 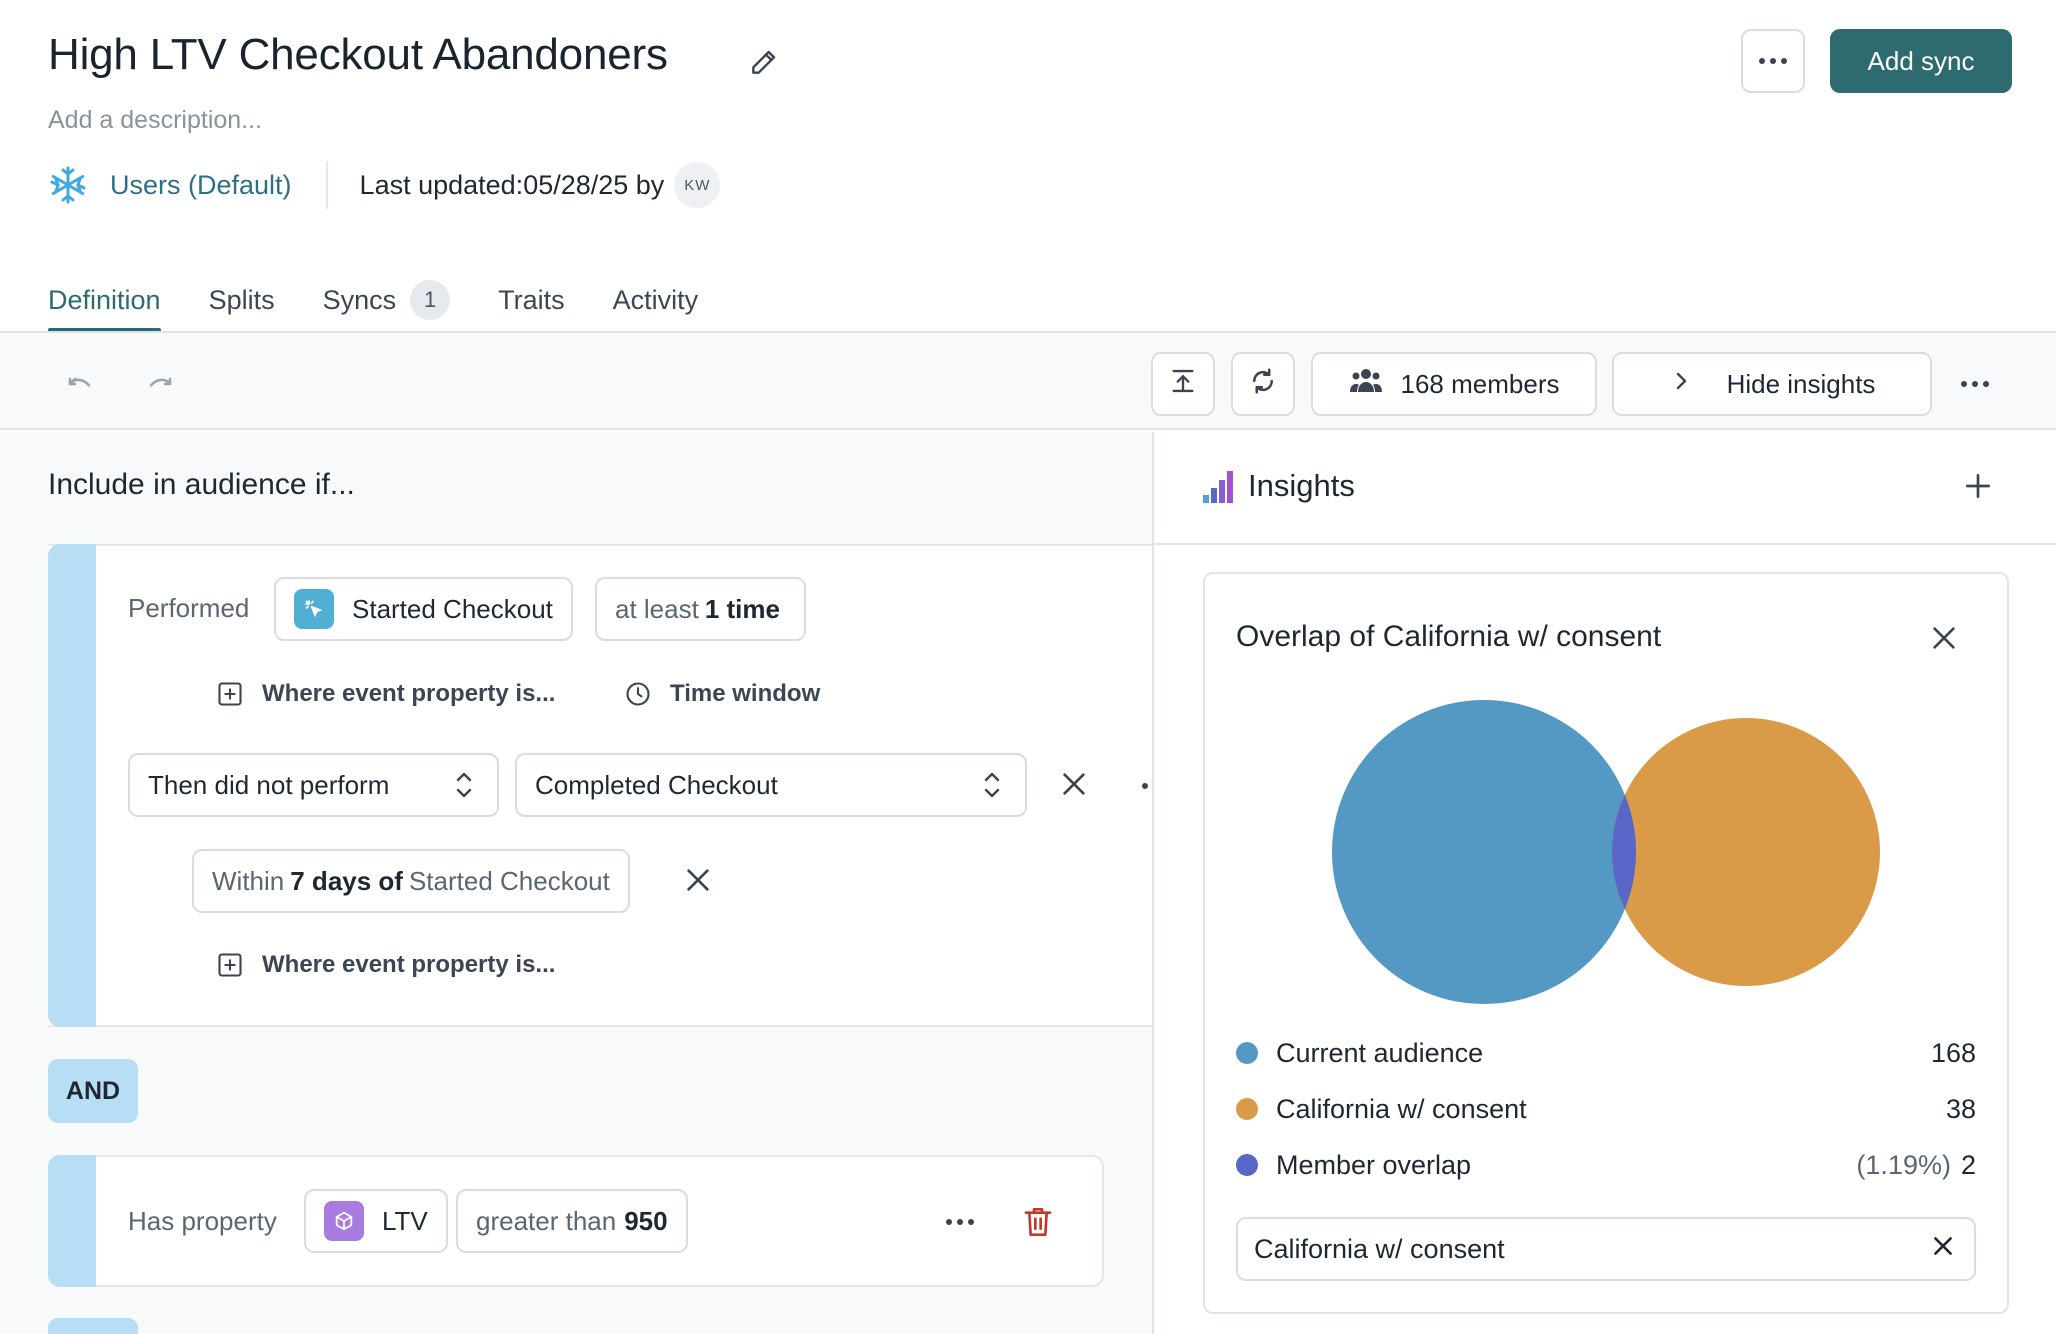 What do you see at coordinates (1605, 544) in the screenshot?
I see `insights-divider` at bounding box center [1605, 544].